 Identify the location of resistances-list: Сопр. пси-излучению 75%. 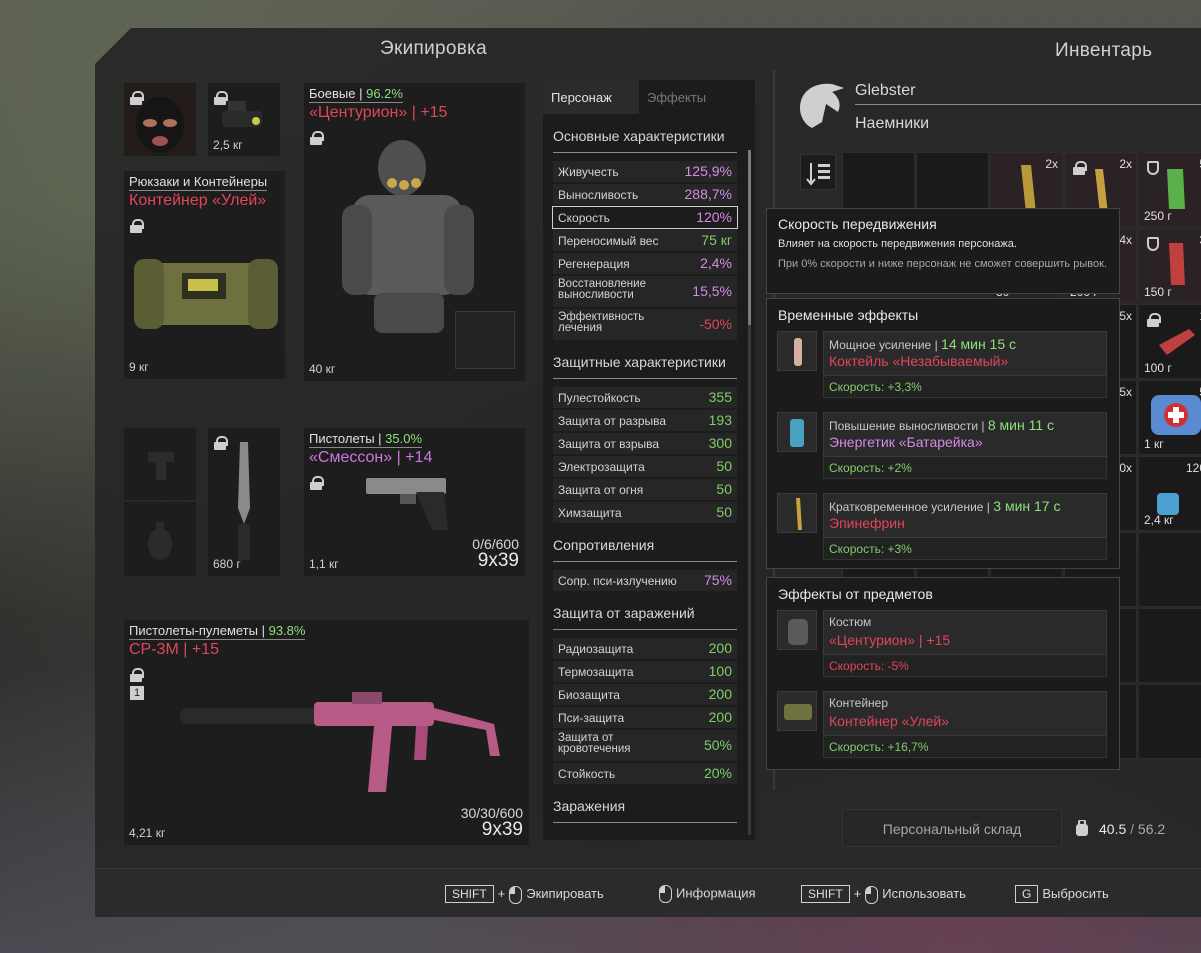
(649, 580).